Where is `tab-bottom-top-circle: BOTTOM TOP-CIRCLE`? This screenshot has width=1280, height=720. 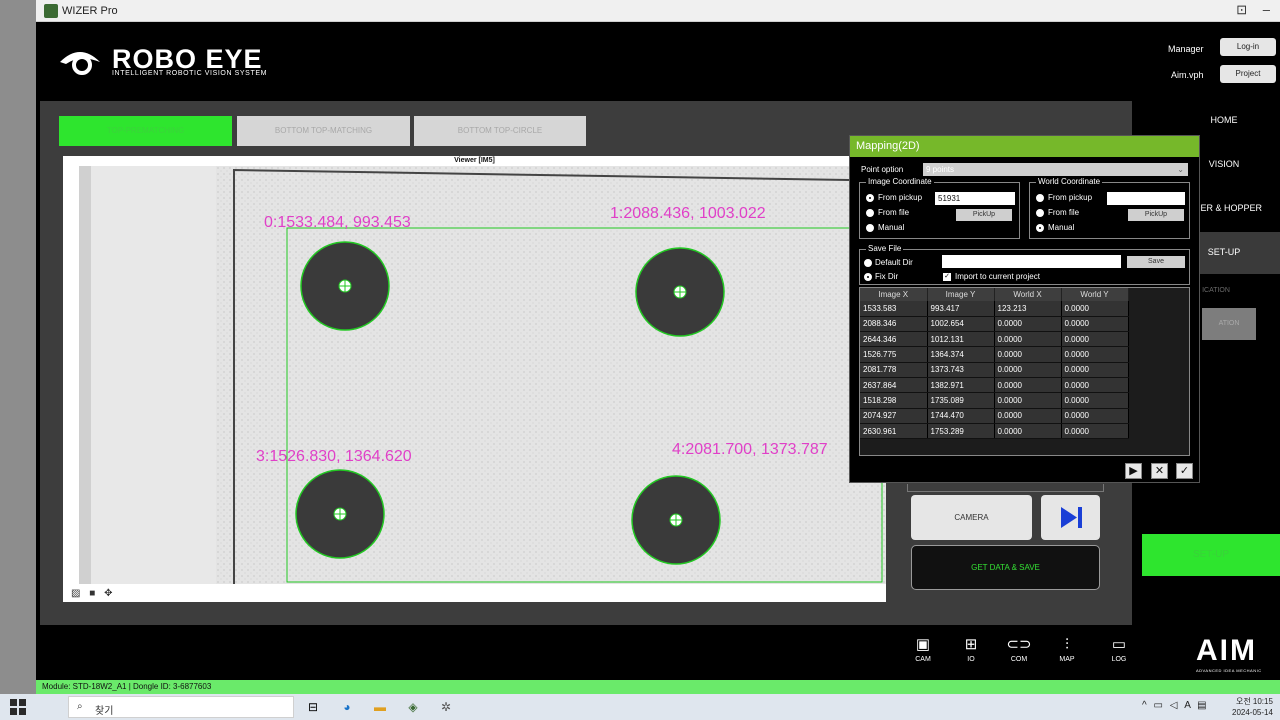
tab-bottom-top-circle: BOTTOM TOP-CIRCLE is located at coordinates (500, 131).